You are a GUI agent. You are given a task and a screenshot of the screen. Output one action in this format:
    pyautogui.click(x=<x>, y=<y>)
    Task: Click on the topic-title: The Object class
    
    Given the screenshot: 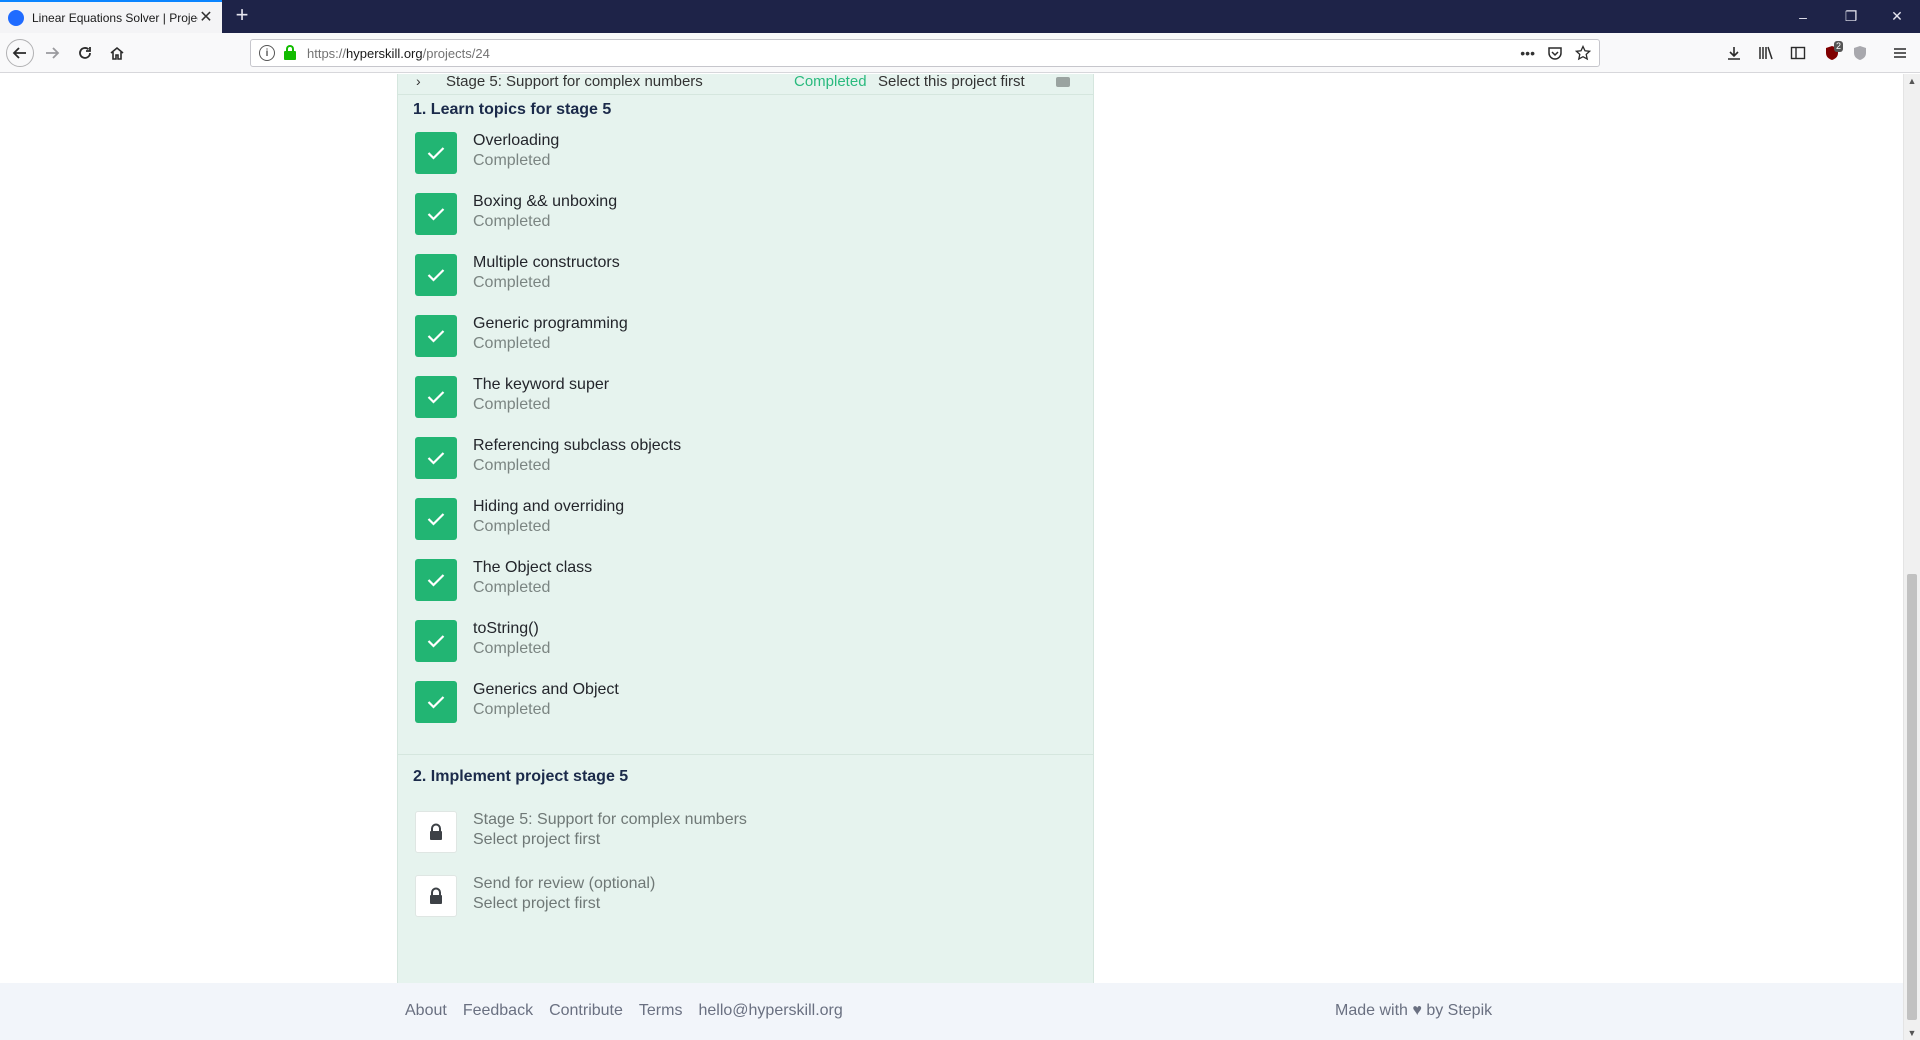 What is the action you would take?
    pyautogui.click(x=532, y=568)
    